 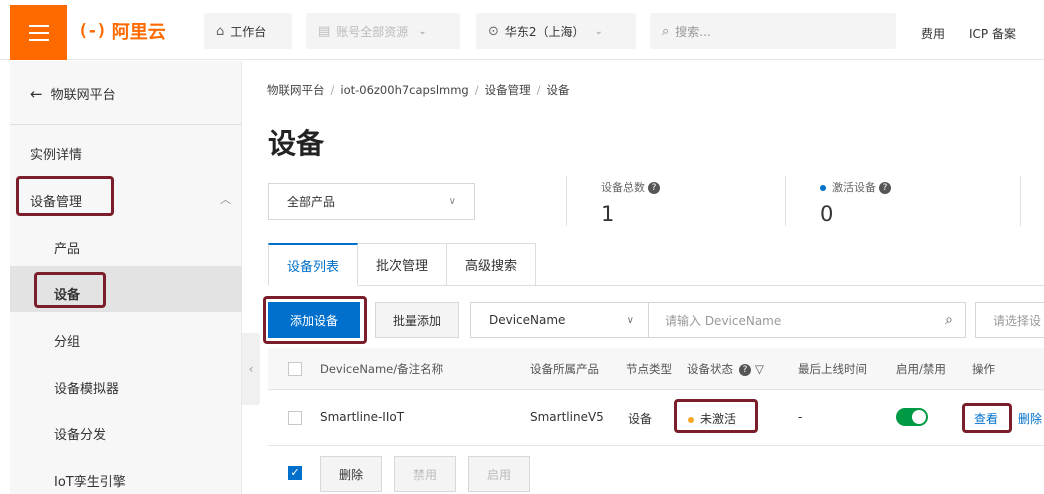 I want to click on stat-total-label: 设备总数?, so click(x=630, y=187).